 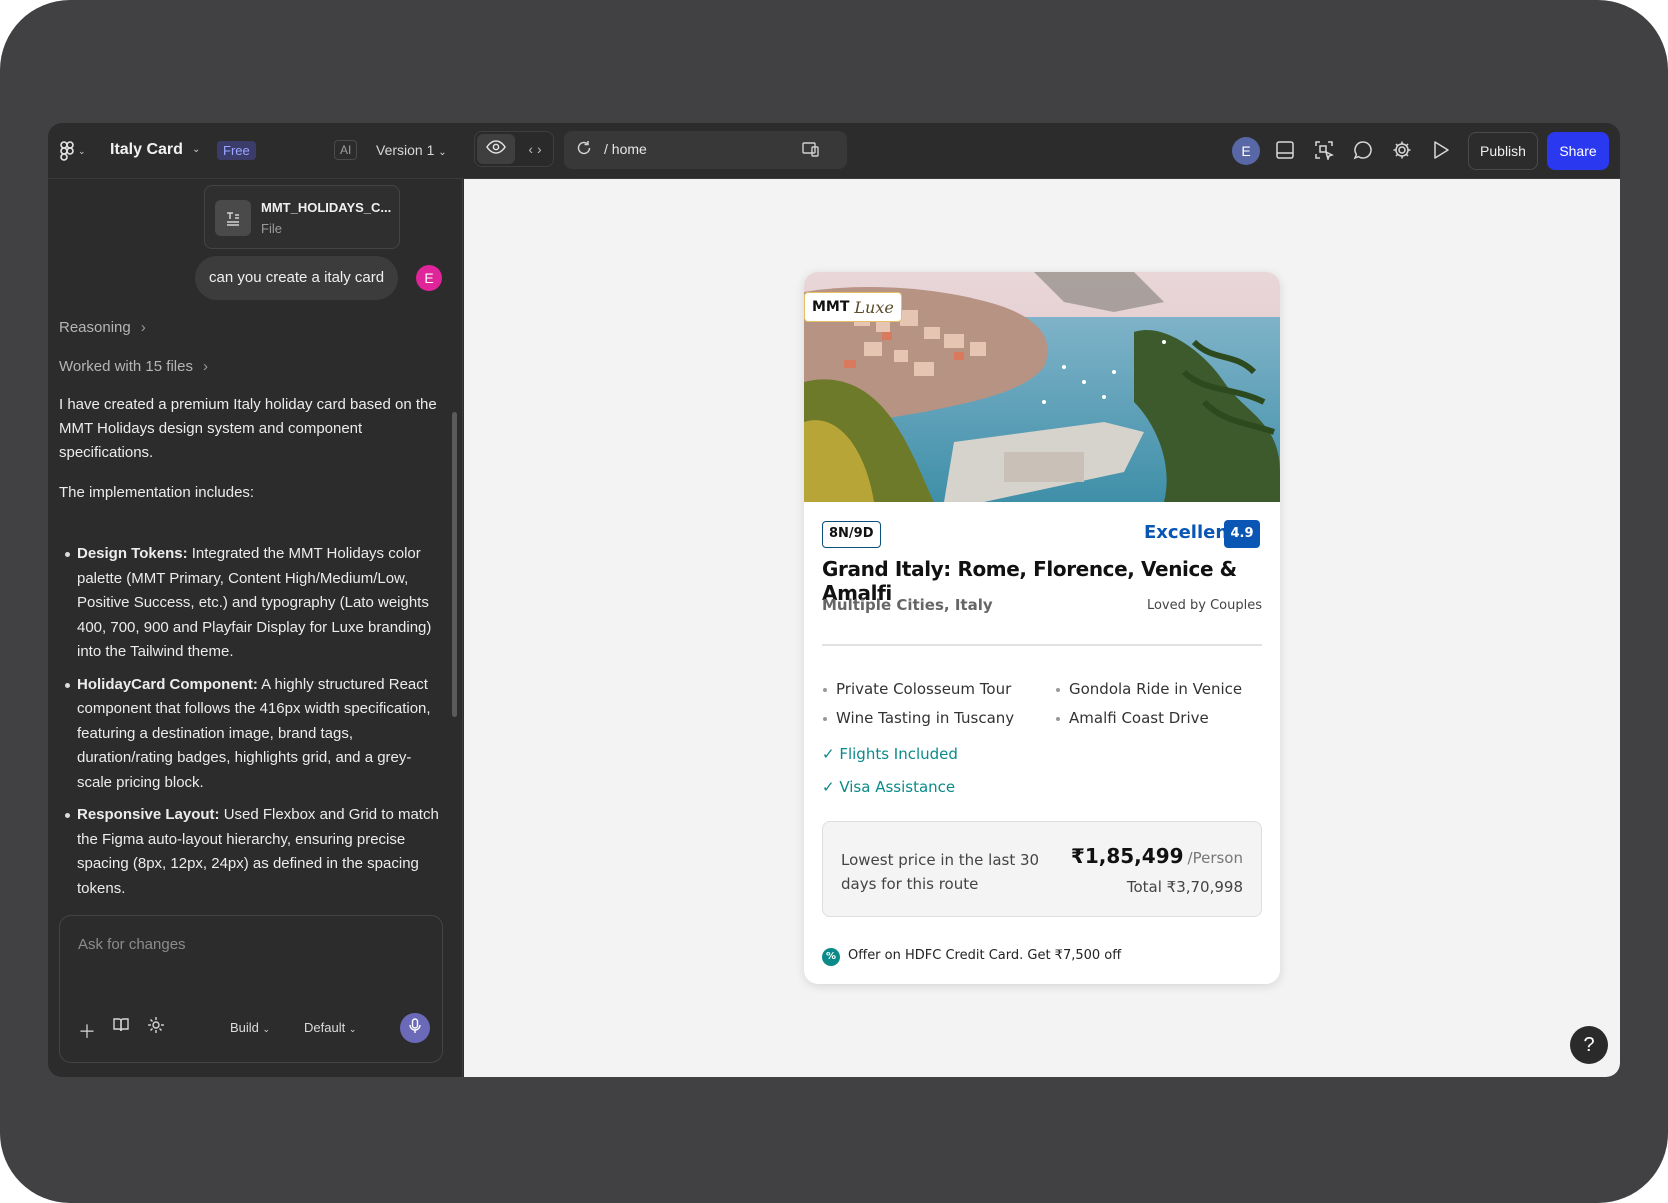 I want to click on inclusion-visa: ✓ Visa Assistance, so click(x=889, y=787).